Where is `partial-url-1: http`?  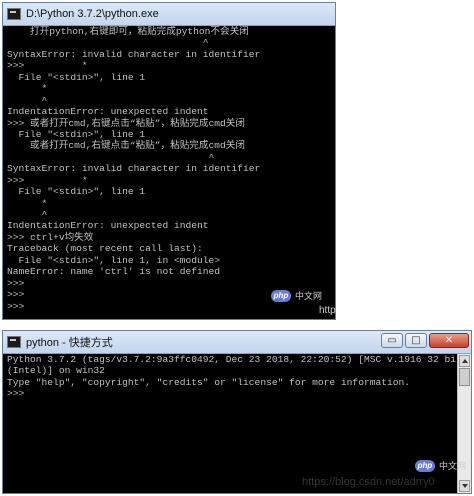 partial-url-1: http is located at coordinates (327, 310).